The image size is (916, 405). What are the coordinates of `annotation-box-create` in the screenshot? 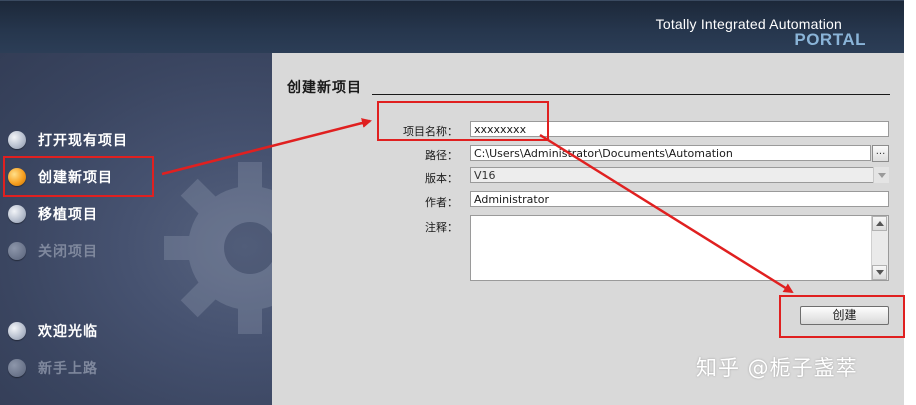 It's located at (842, 316).